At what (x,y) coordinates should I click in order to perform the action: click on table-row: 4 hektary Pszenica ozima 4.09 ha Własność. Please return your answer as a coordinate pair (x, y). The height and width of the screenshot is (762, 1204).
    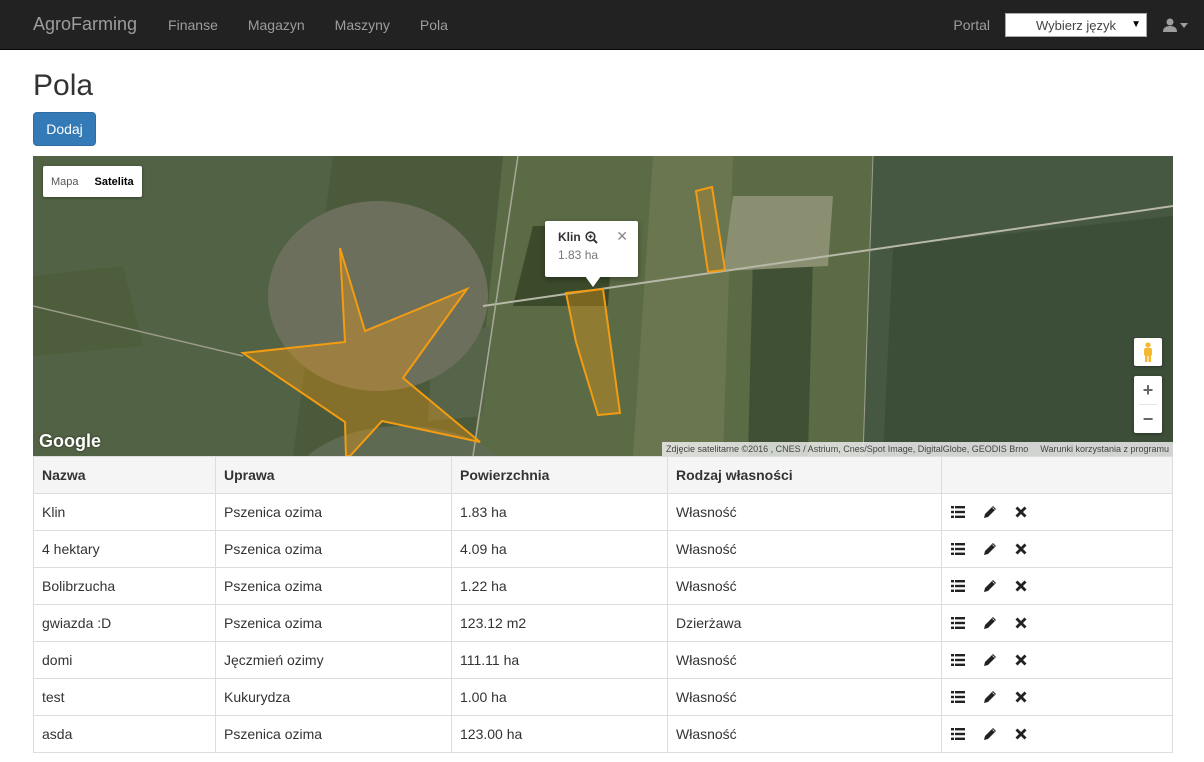
    Looking at the image, I should click on (603, 549).